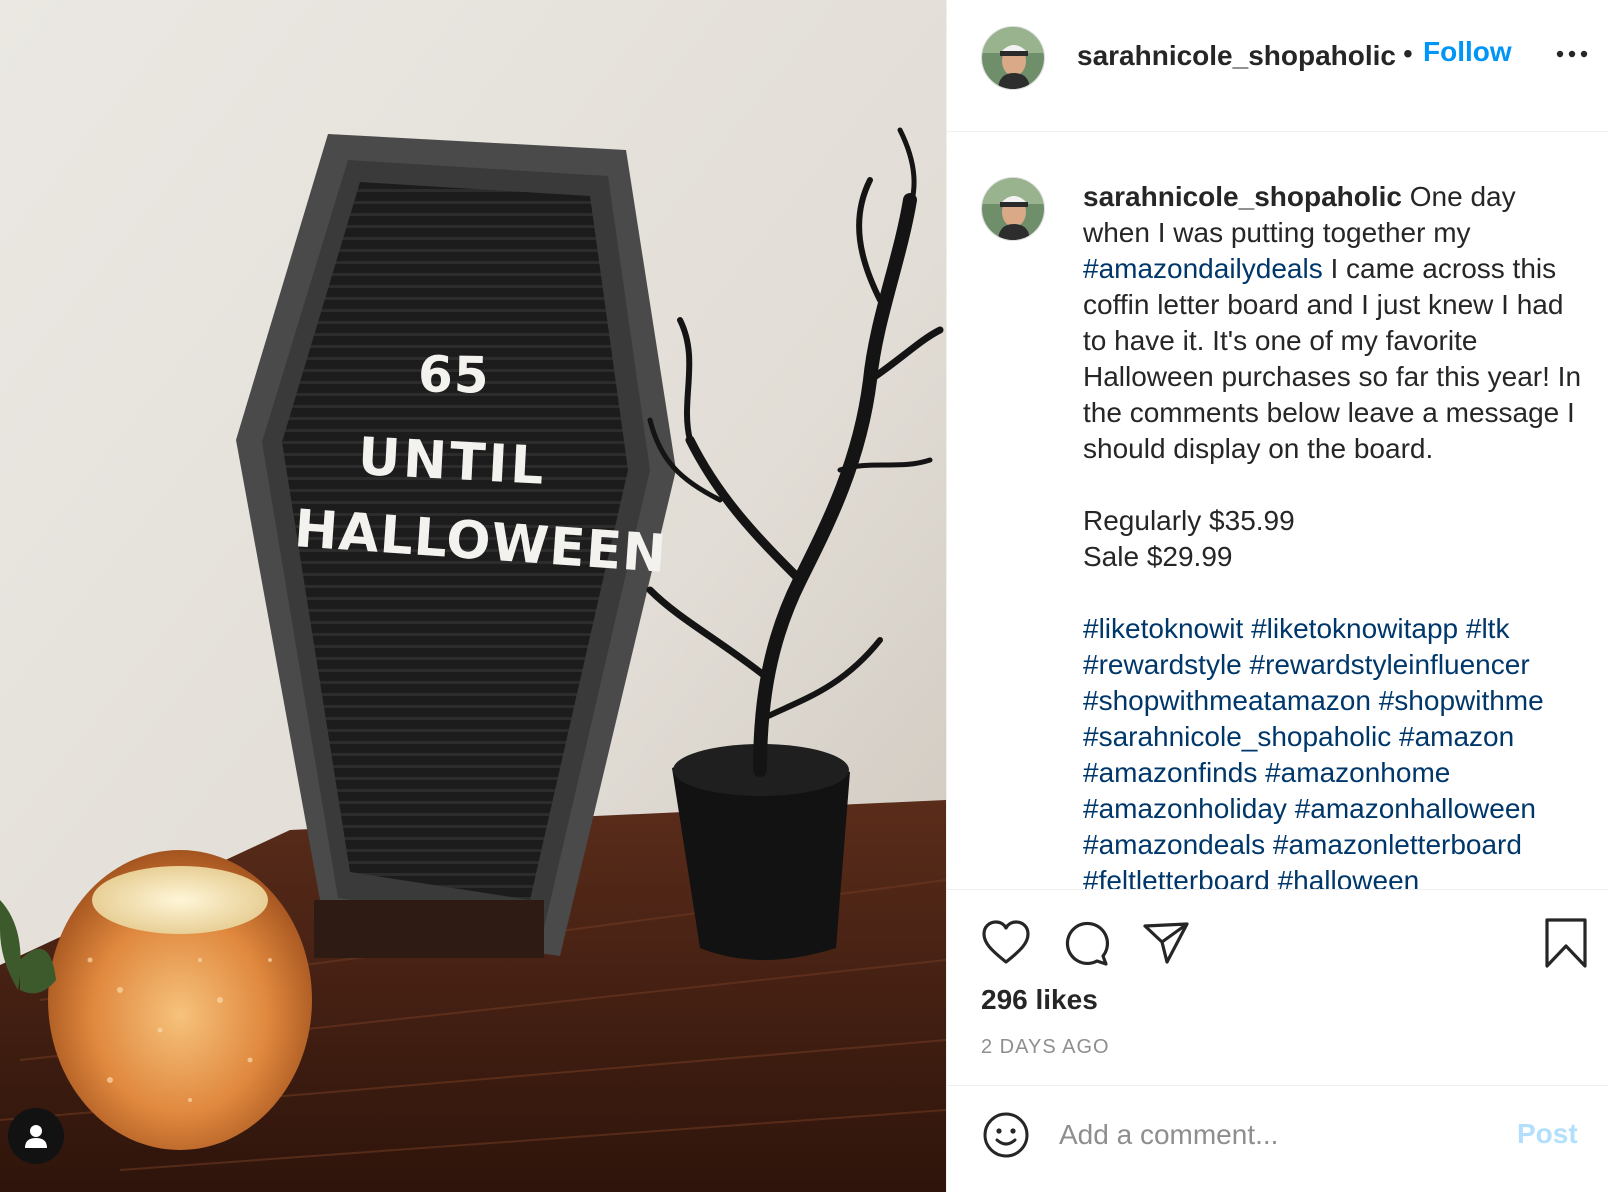 The width and height of the screenshot is (1608, 1192). What do you see at coordinates (1242, 196) in the screenshot?
I see `caption-username: sarahnicole_shopaholic` at bounding box center [1242, 196].